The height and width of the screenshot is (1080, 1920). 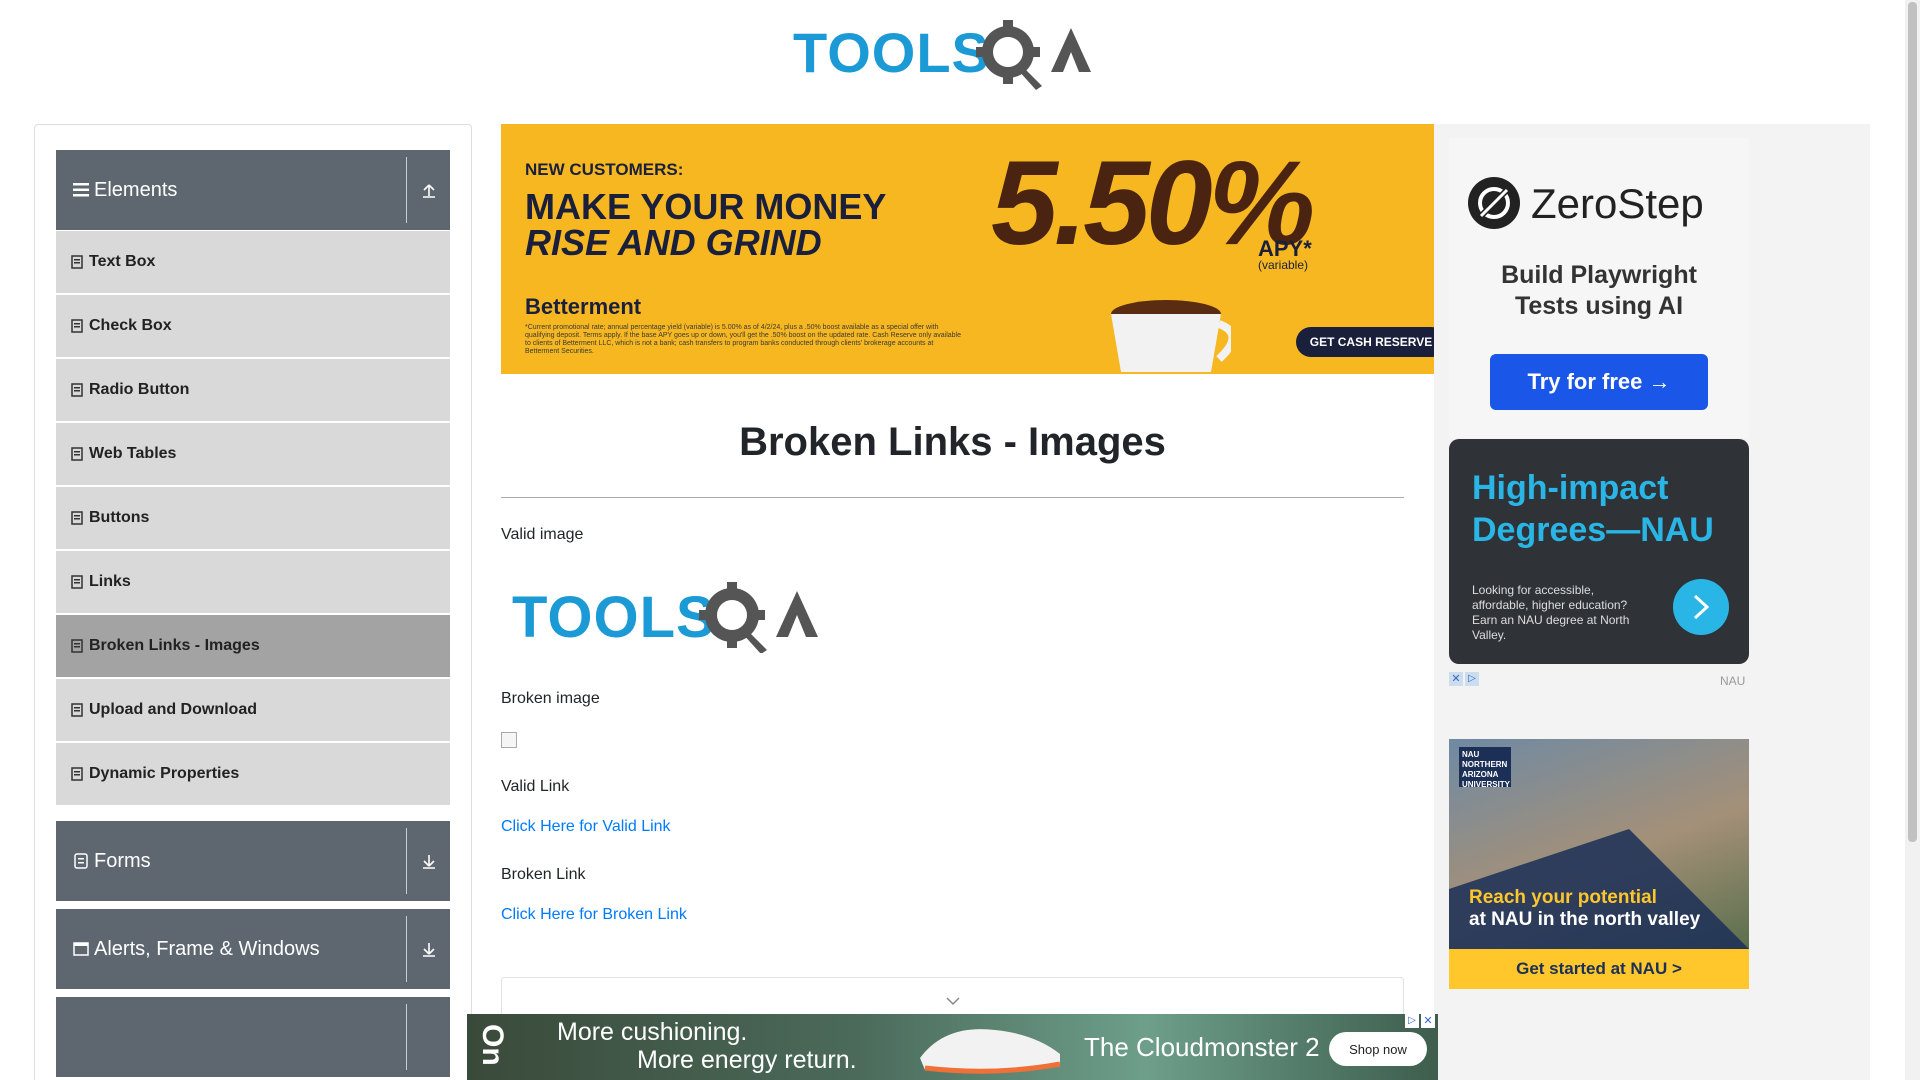 I want to click on sidebar-group-elements: Elements, so click(x=253, y=190).